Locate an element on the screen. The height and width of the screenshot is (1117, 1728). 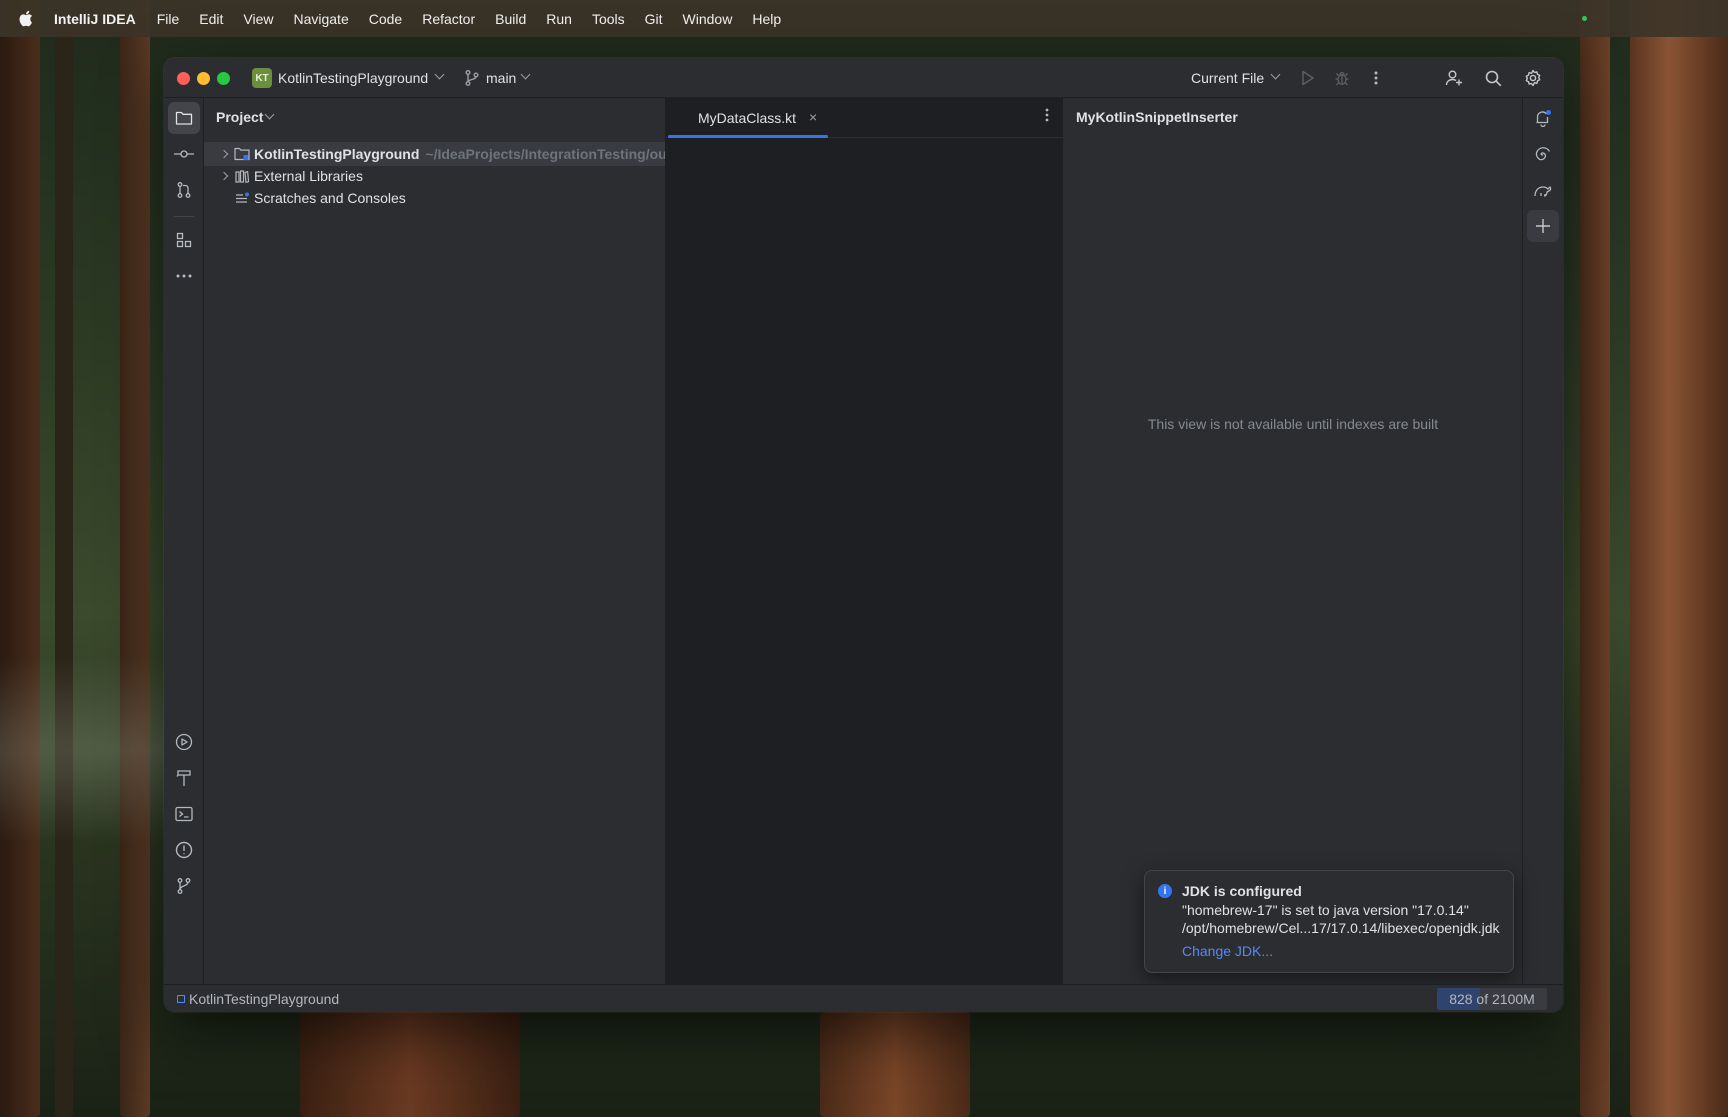
run-configuration-selector: Current File is located at coordinates (1227, 78).